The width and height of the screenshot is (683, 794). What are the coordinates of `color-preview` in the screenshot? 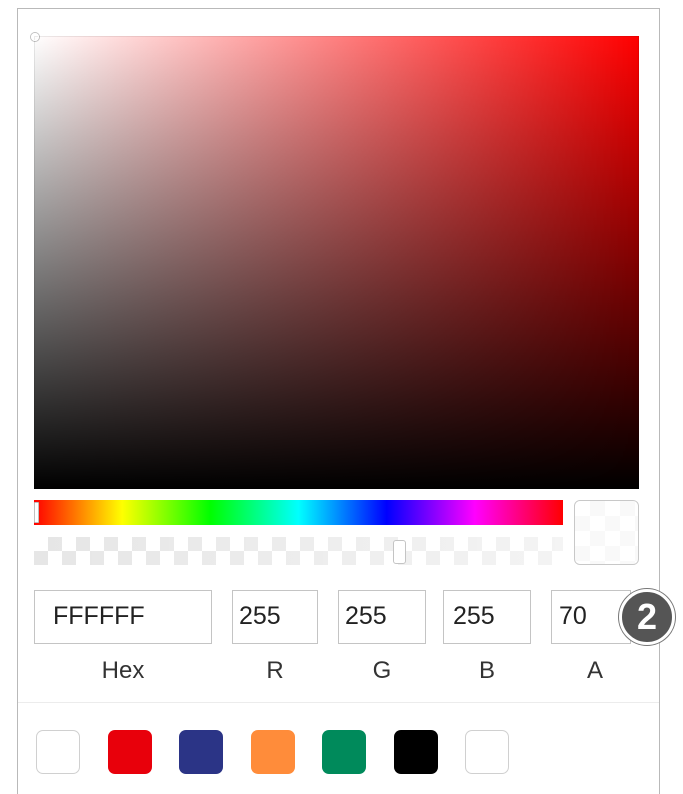 It's located at (606, 532).